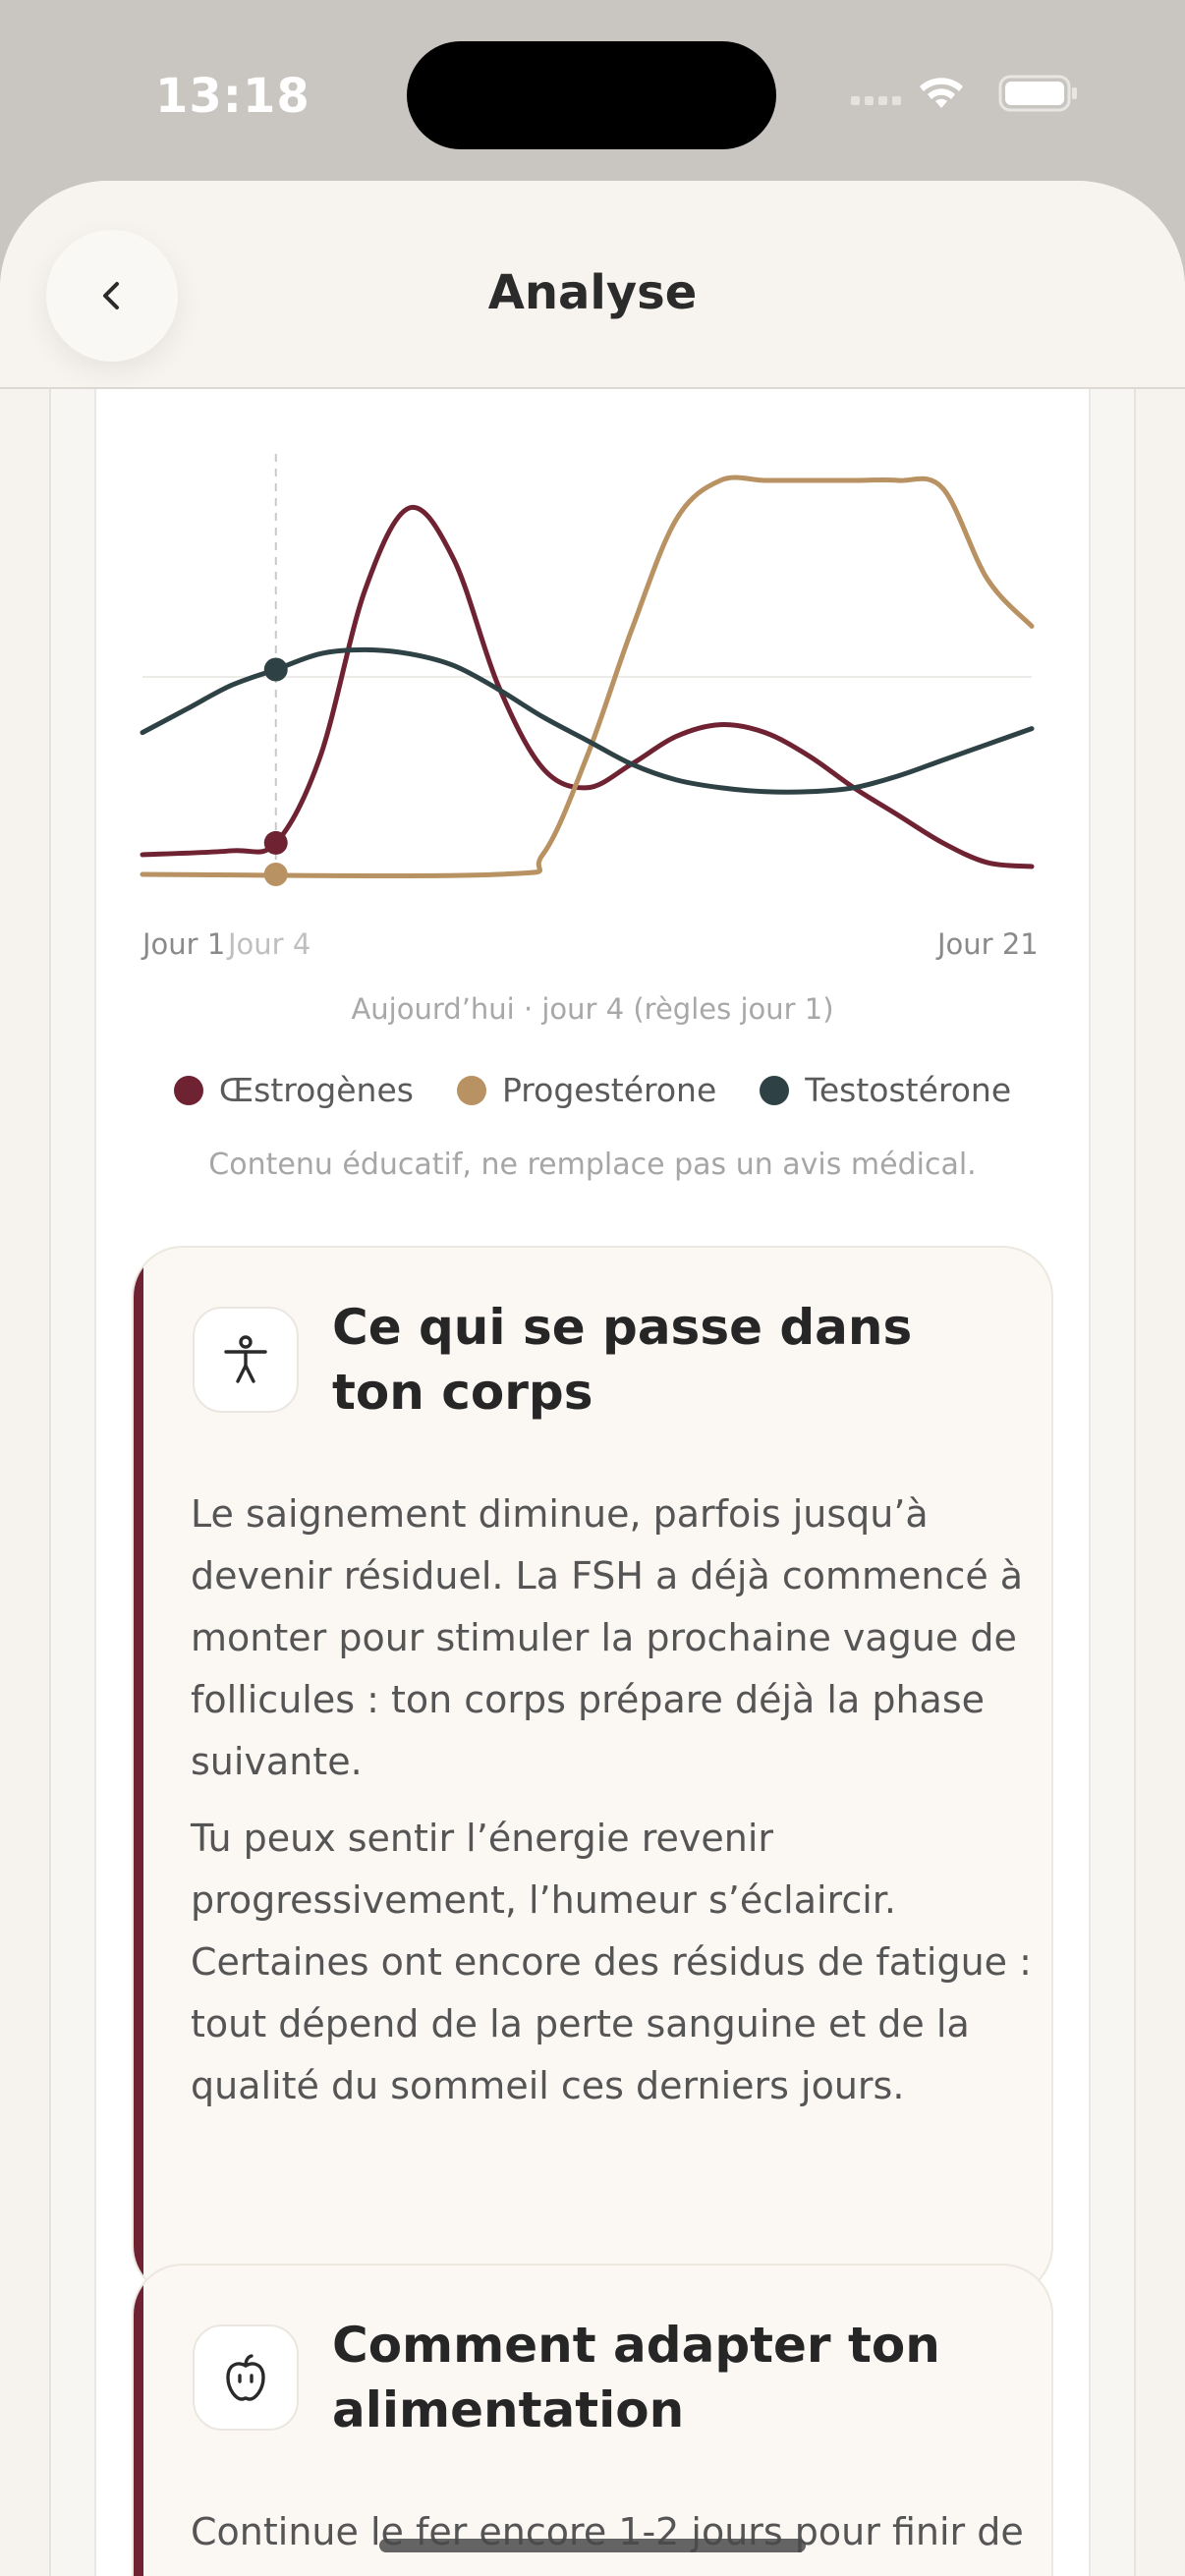 The image size is (1185, 2576). What do you see at coordinates (592, 1009) in the screenshot?
I see `chart-caption: Aujourd’hui · jour 4 (règles jour 1)` at bounding box center [592, 1009].